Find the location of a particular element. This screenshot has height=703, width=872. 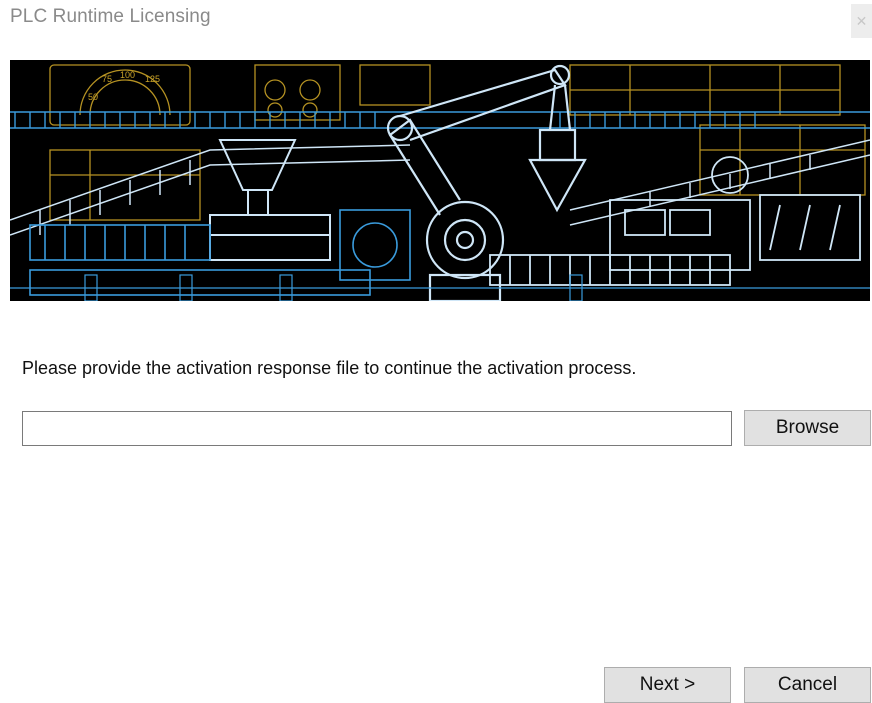

gauge-label: 100 is located at coordinates (127, 75).